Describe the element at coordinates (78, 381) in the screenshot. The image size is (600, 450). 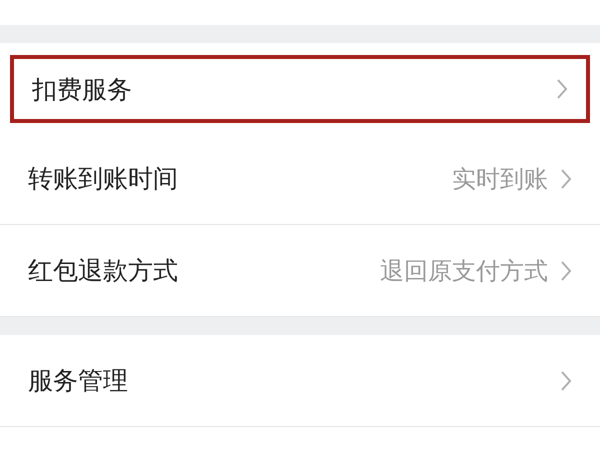
I see `row-label: 服务管理` at that location.